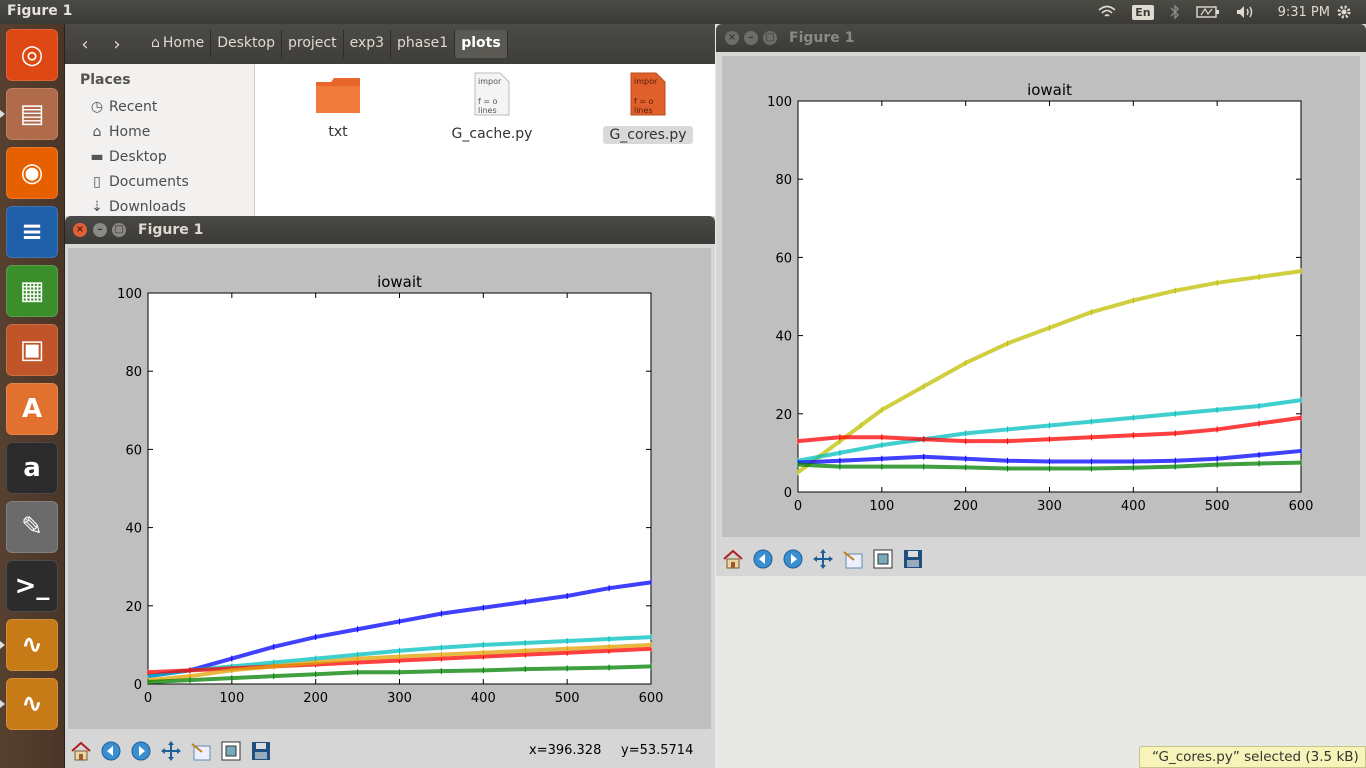 The height and width of the screenshot is (768, 1366). Describe the element at coordinates (779, 102) in the screenshot. I see `y-tick-label: 100` at that location.